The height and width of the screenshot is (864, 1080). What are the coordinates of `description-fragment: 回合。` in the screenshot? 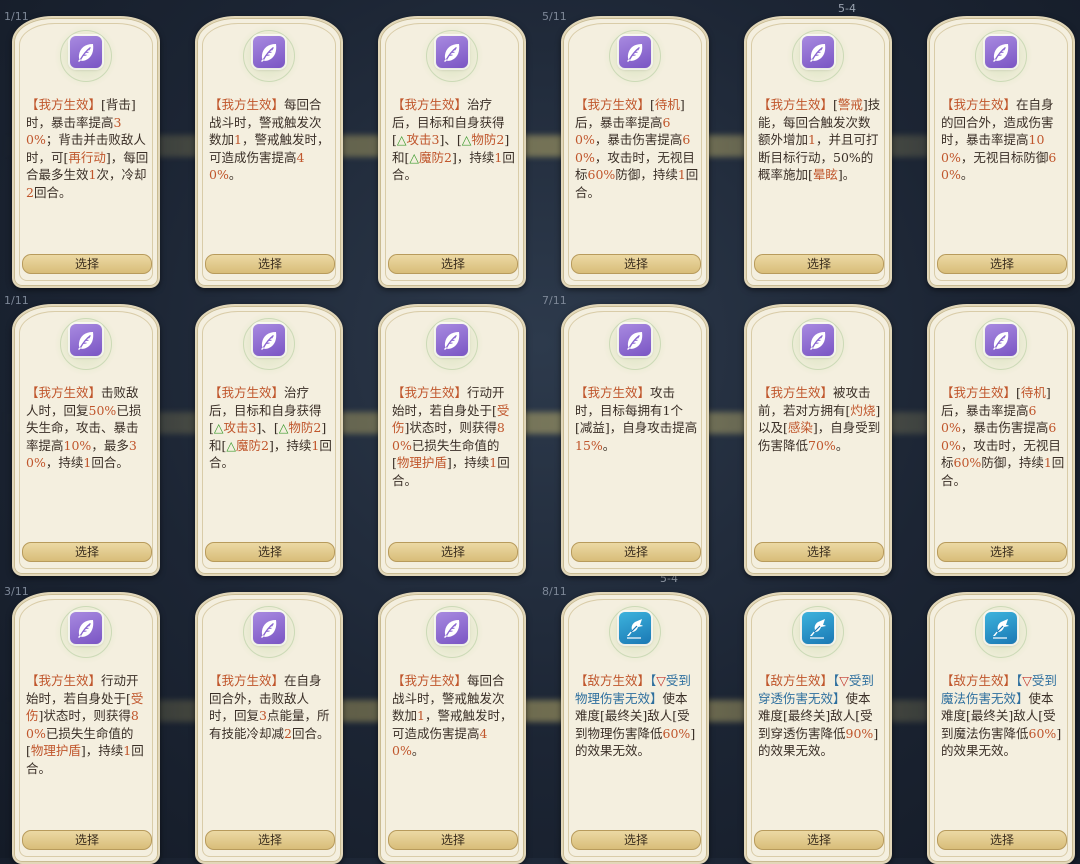 It's located at (110, 462).